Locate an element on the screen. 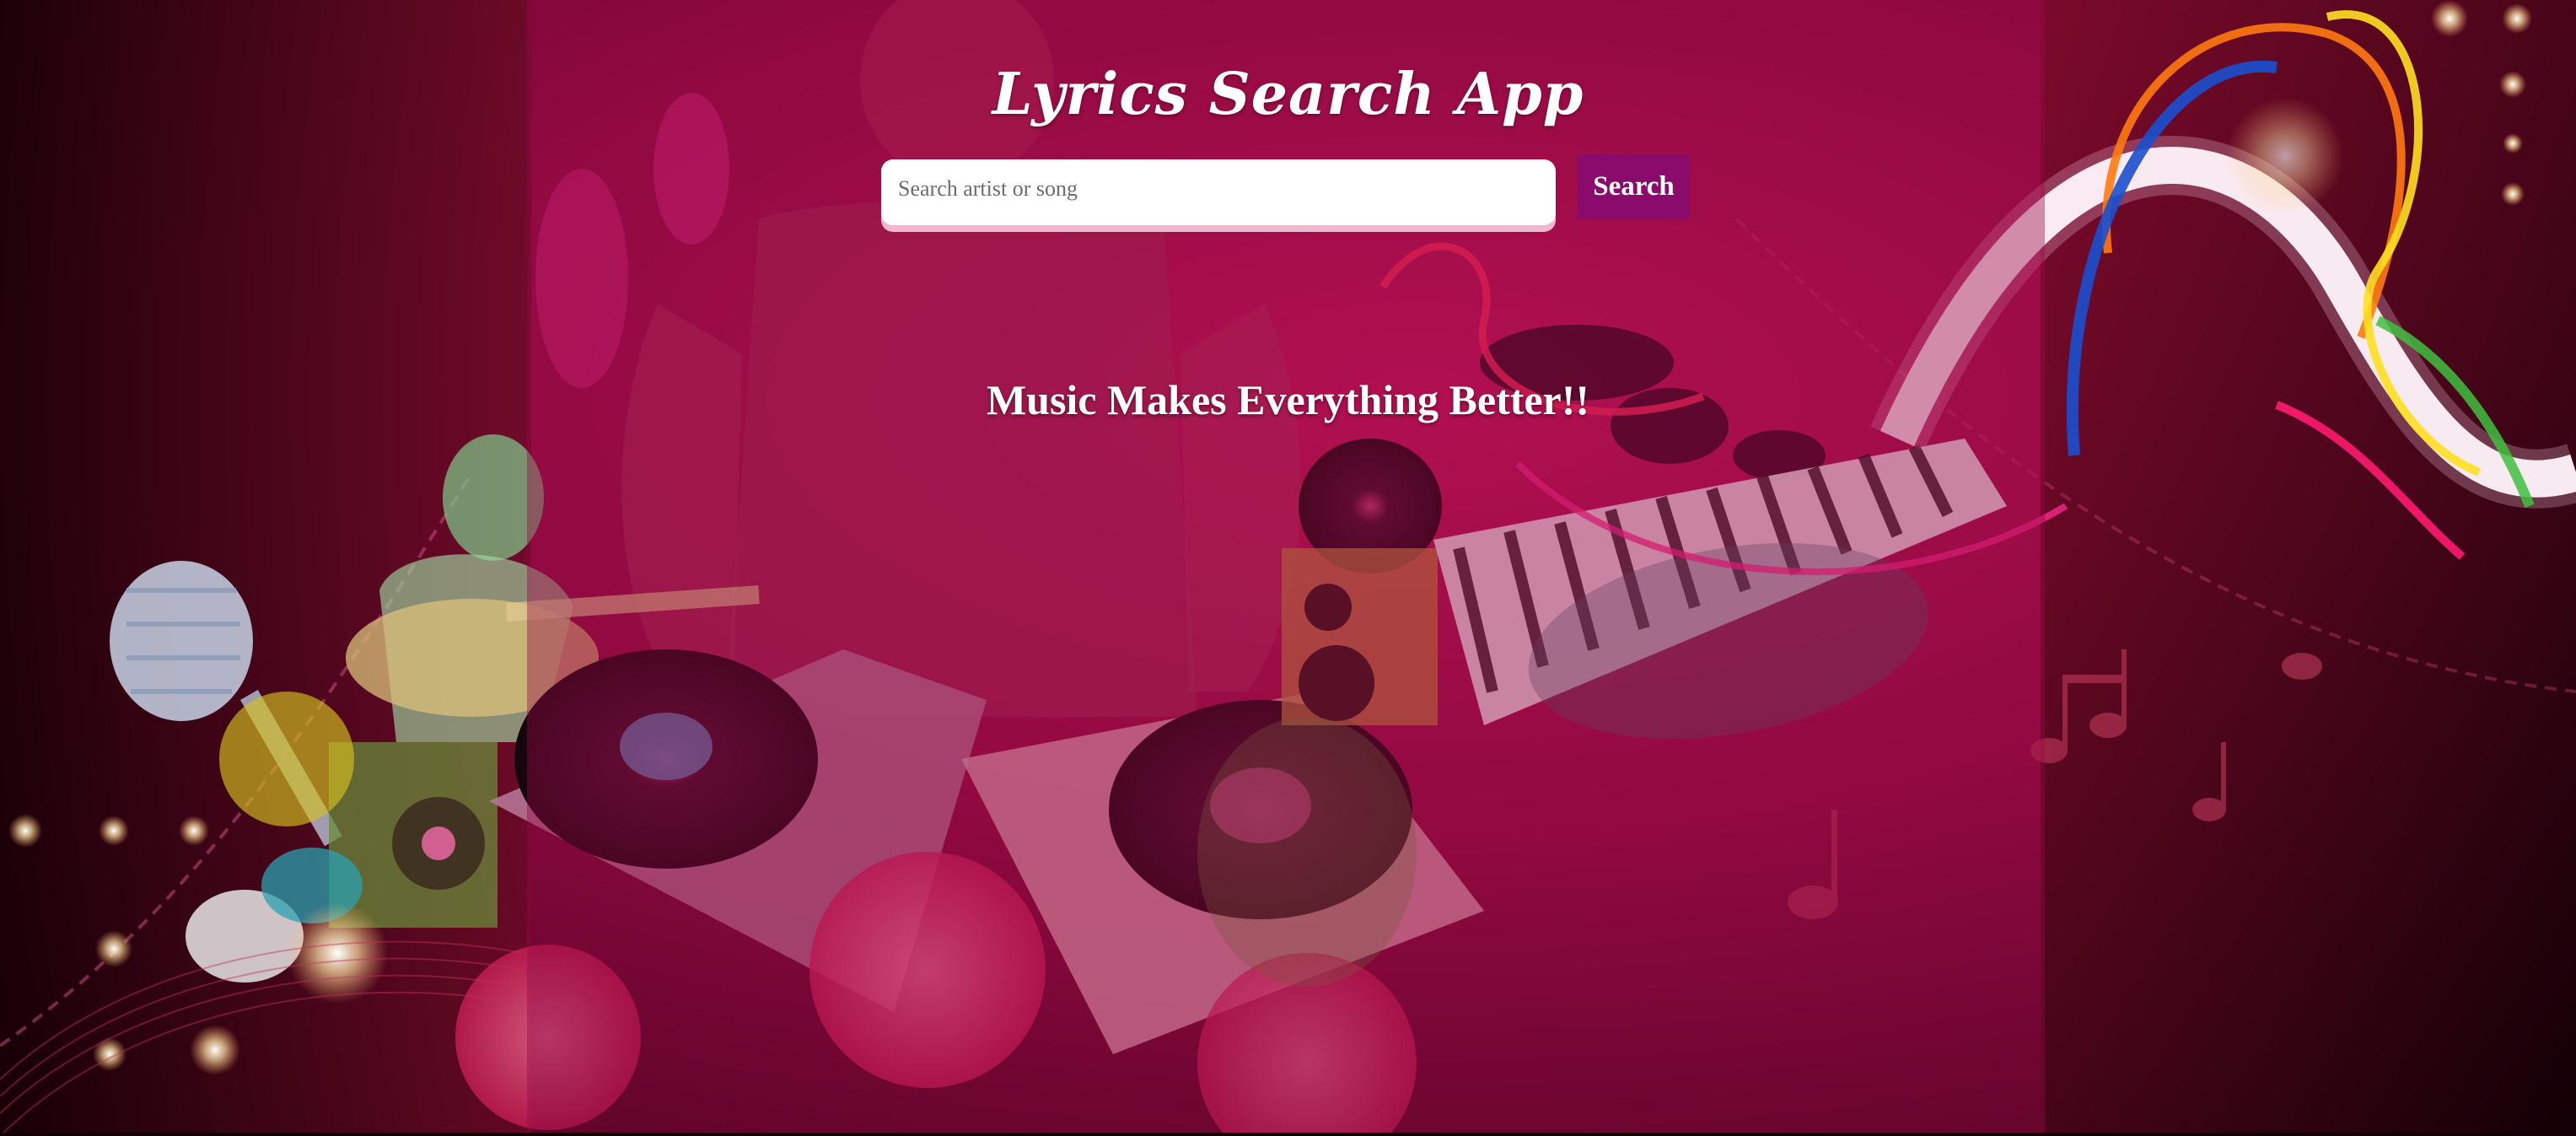  search-button: Search is located at coordinates (1634, 186).